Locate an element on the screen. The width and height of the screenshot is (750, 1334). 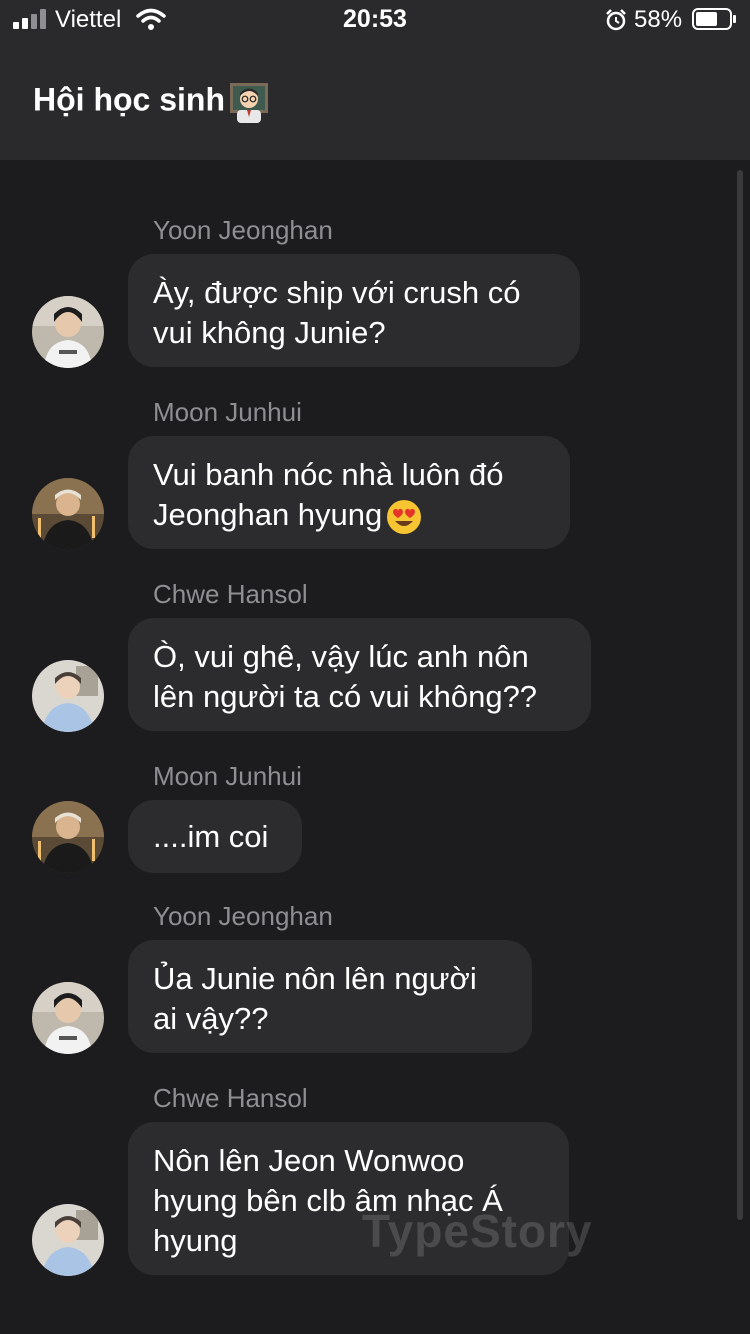
message-line: Ò, vui ghê, vậy lúc anh nôn is located at coordinates (341, 656).